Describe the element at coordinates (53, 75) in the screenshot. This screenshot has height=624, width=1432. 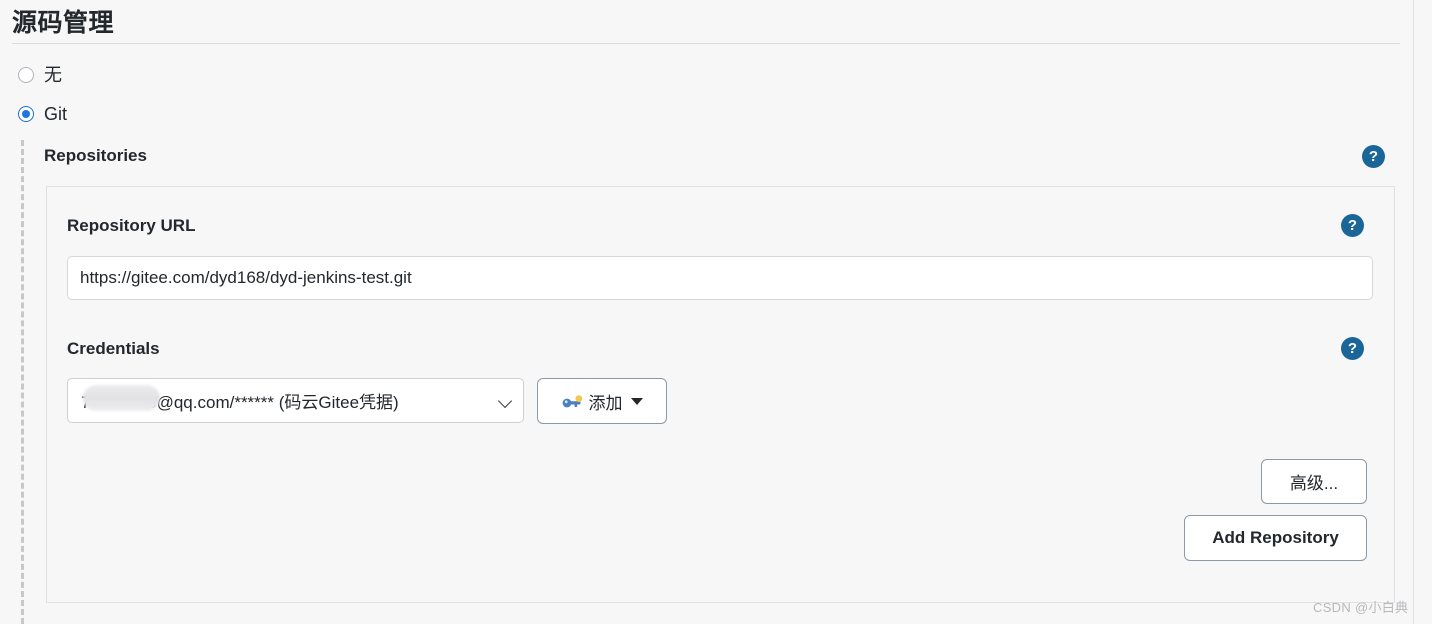
I see `scm-option-none-label: 无` at that location.